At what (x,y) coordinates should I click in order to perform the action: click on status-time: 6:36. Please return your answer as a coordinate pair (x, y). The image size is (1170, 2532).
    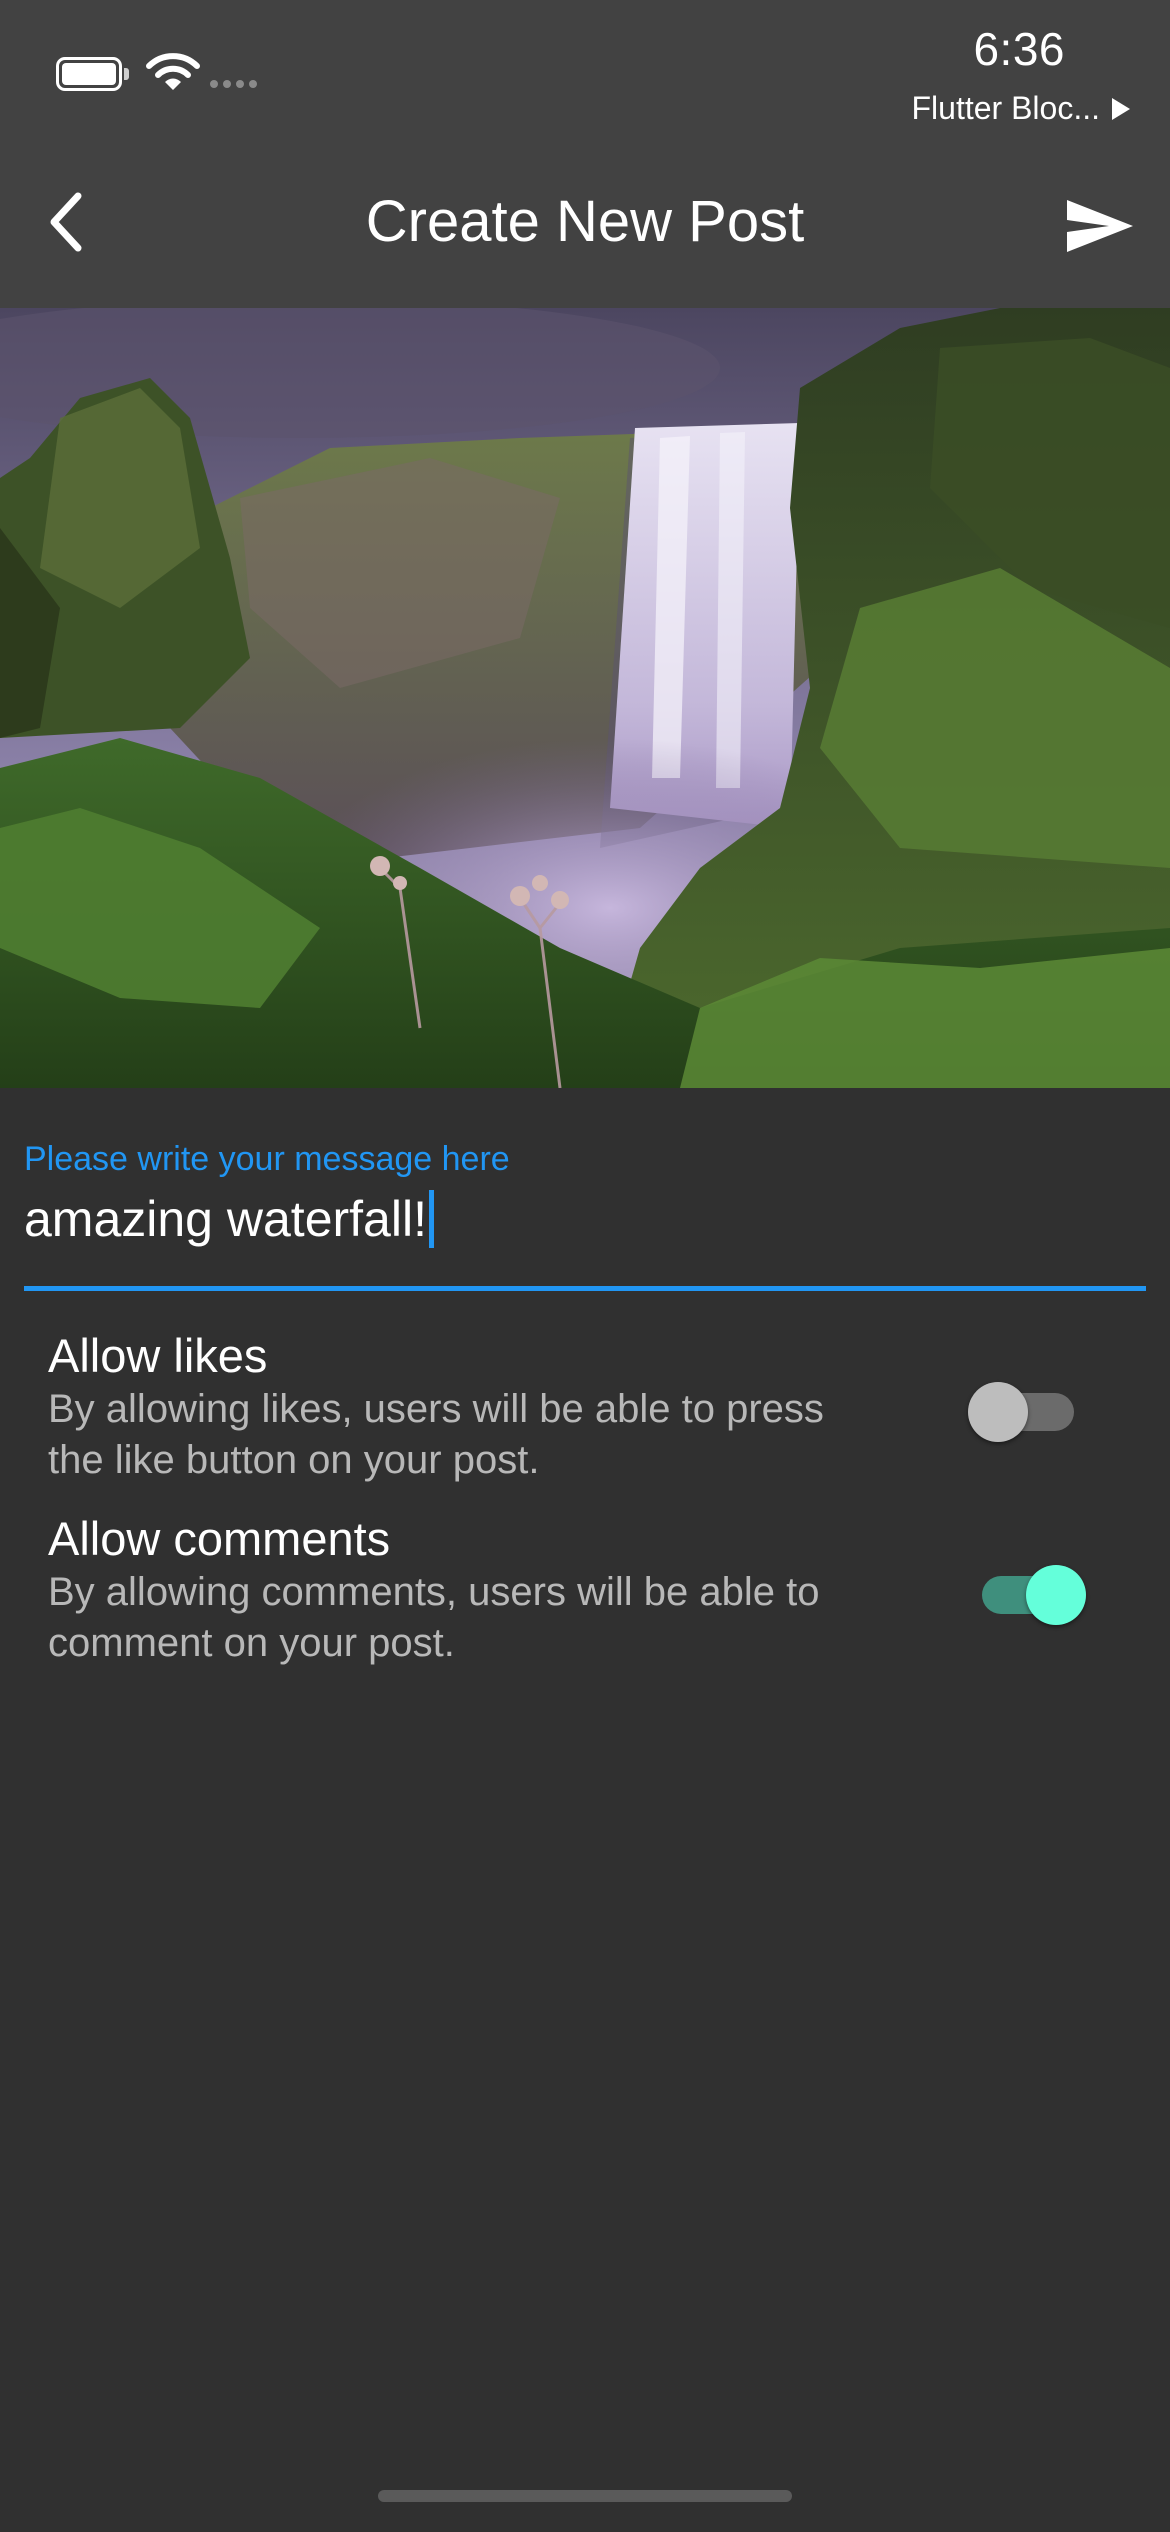
    Looking at the image, I should click on (1019, 49).